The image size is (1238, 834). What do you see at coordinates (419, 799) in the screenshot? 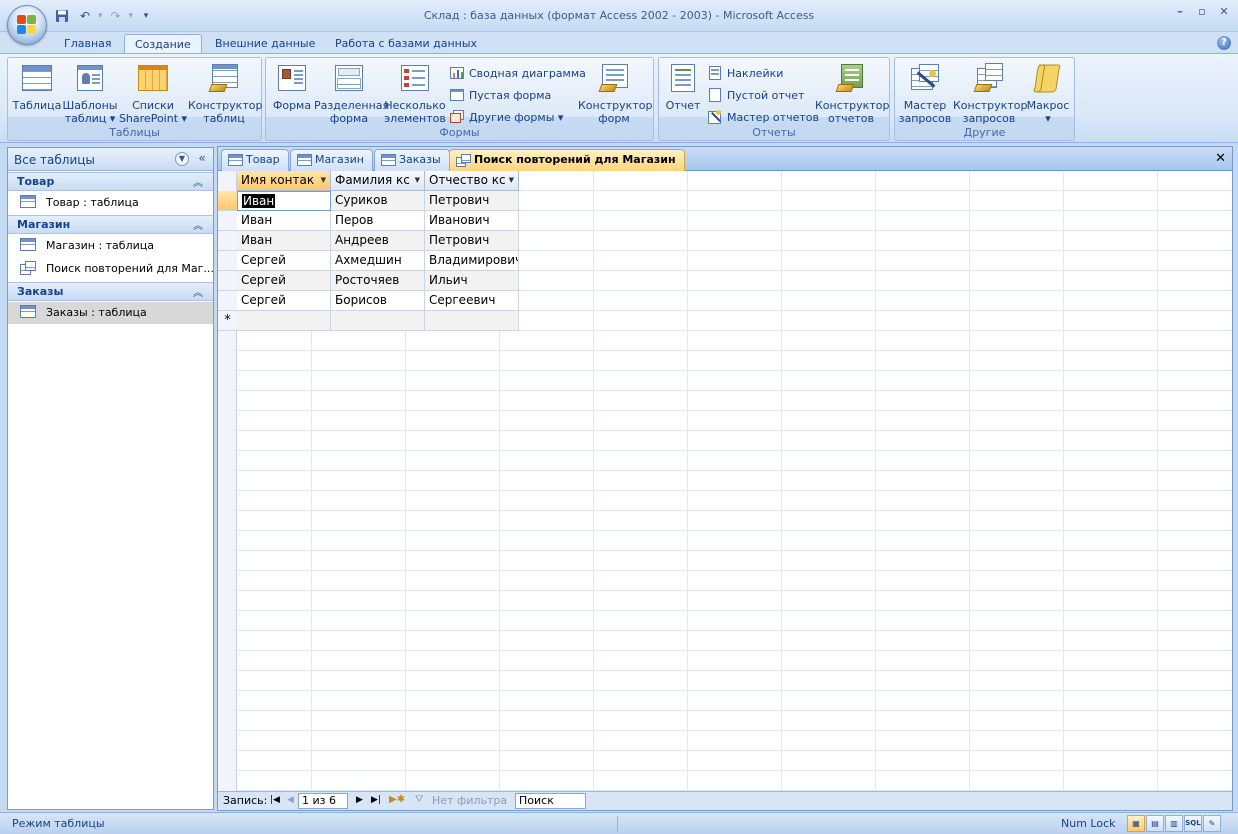
I see `filter-icon: ⛛` at bounding box center [419, 799].